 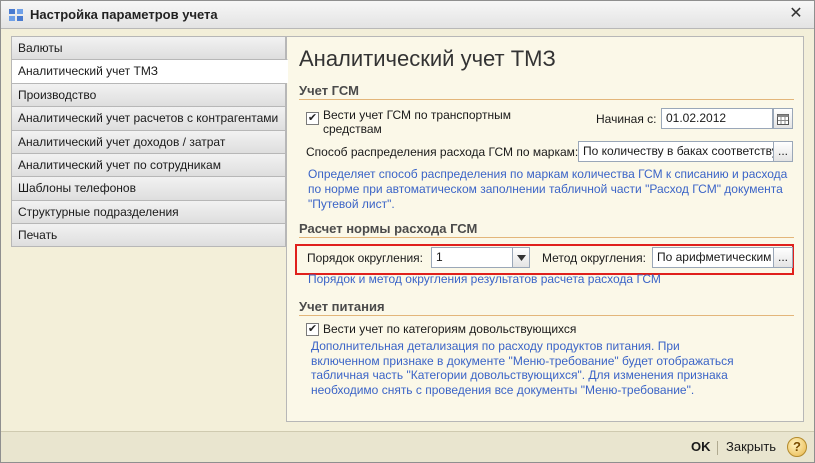 What do you see at coordinates (148, 141) in the screenshot?
I see `sidebar-item-income-expense-analytics: Аналитический учет доходов / затрат` at bounding box center [148, 141].